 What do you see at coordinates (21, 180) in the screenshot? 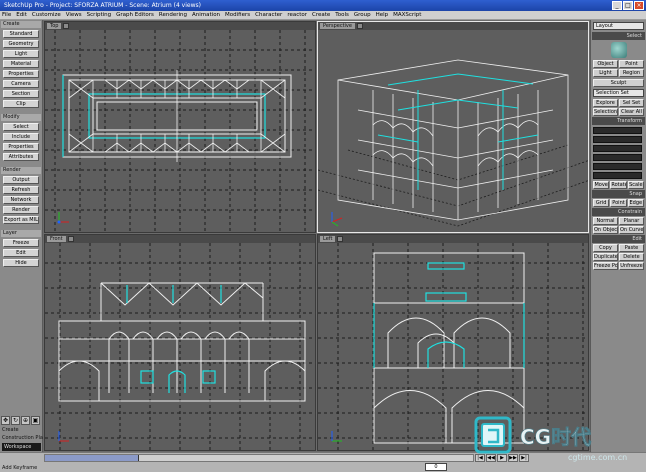
I see `output-button: Output` at bounding box center [21, 180].